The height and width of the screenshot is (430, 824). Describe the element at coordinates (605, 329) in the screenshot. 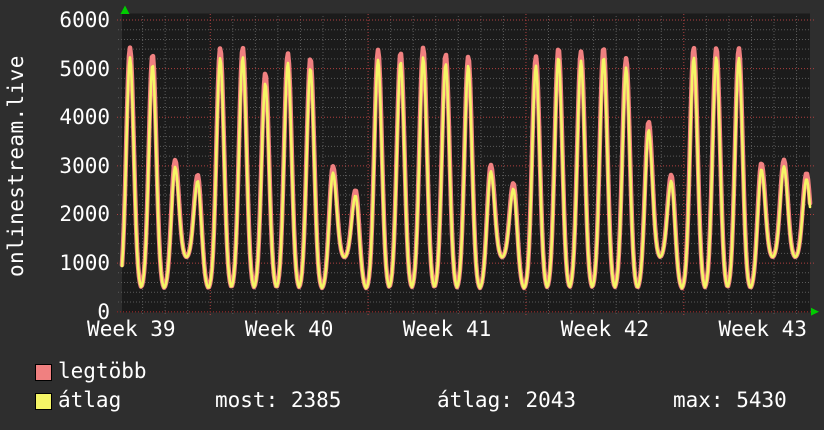

I see `x-tick-label: Week 42` at that location.